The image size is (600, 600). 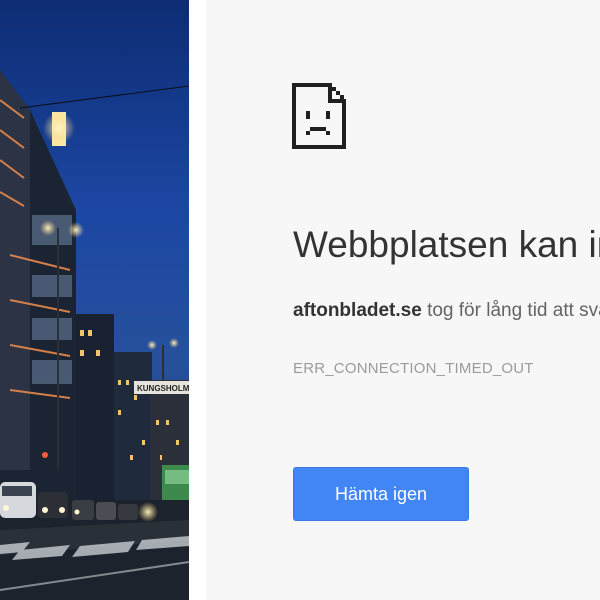 What do you see at coordinates (357, 310) in the screenshot?
I see `error-domain: aftonbladet.se` at bounding box center [357, 310].